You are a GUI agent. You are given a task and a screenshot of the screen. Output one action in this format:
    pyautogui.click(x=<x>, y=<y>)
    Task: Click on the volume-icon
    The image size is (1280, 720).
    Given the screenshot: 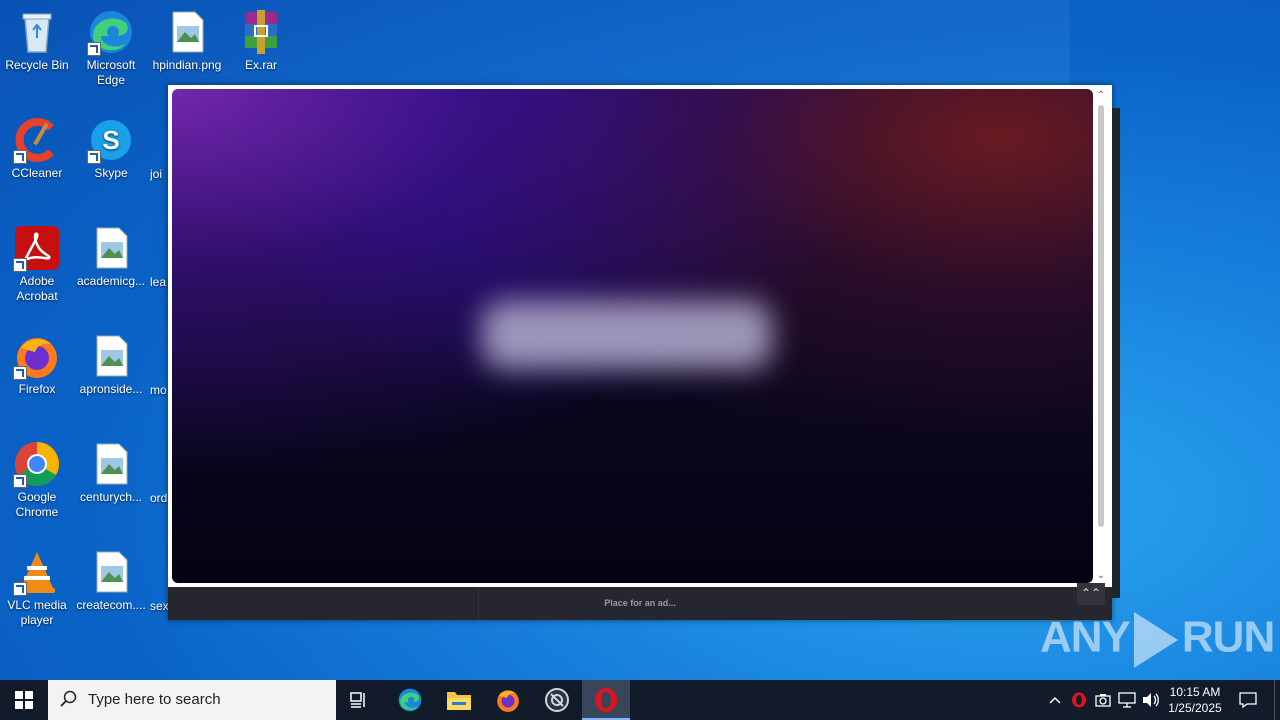 What is the action you would take?
    pyautogui.click(x=1151, y=700)
    